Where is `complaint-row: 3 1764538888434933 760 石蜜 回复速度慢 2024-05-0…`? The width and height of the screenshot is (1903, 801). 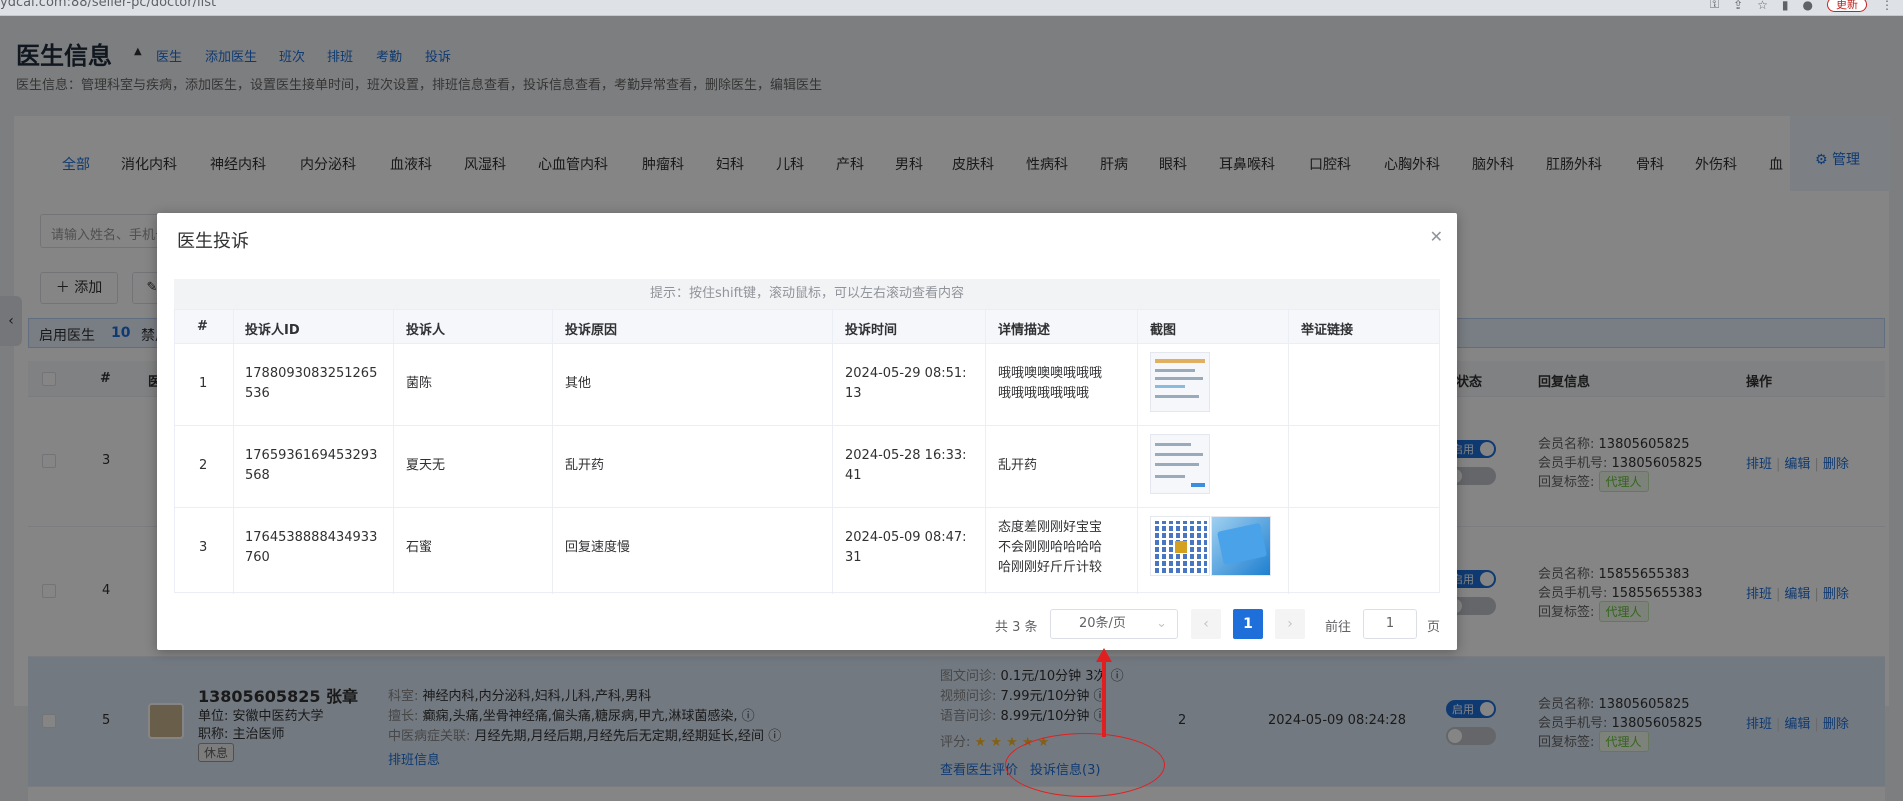 complaint-row: 3 1764538888434933 760 石蜜 回复速度慢 2024-05-0… is located at coordinates (807, 549).